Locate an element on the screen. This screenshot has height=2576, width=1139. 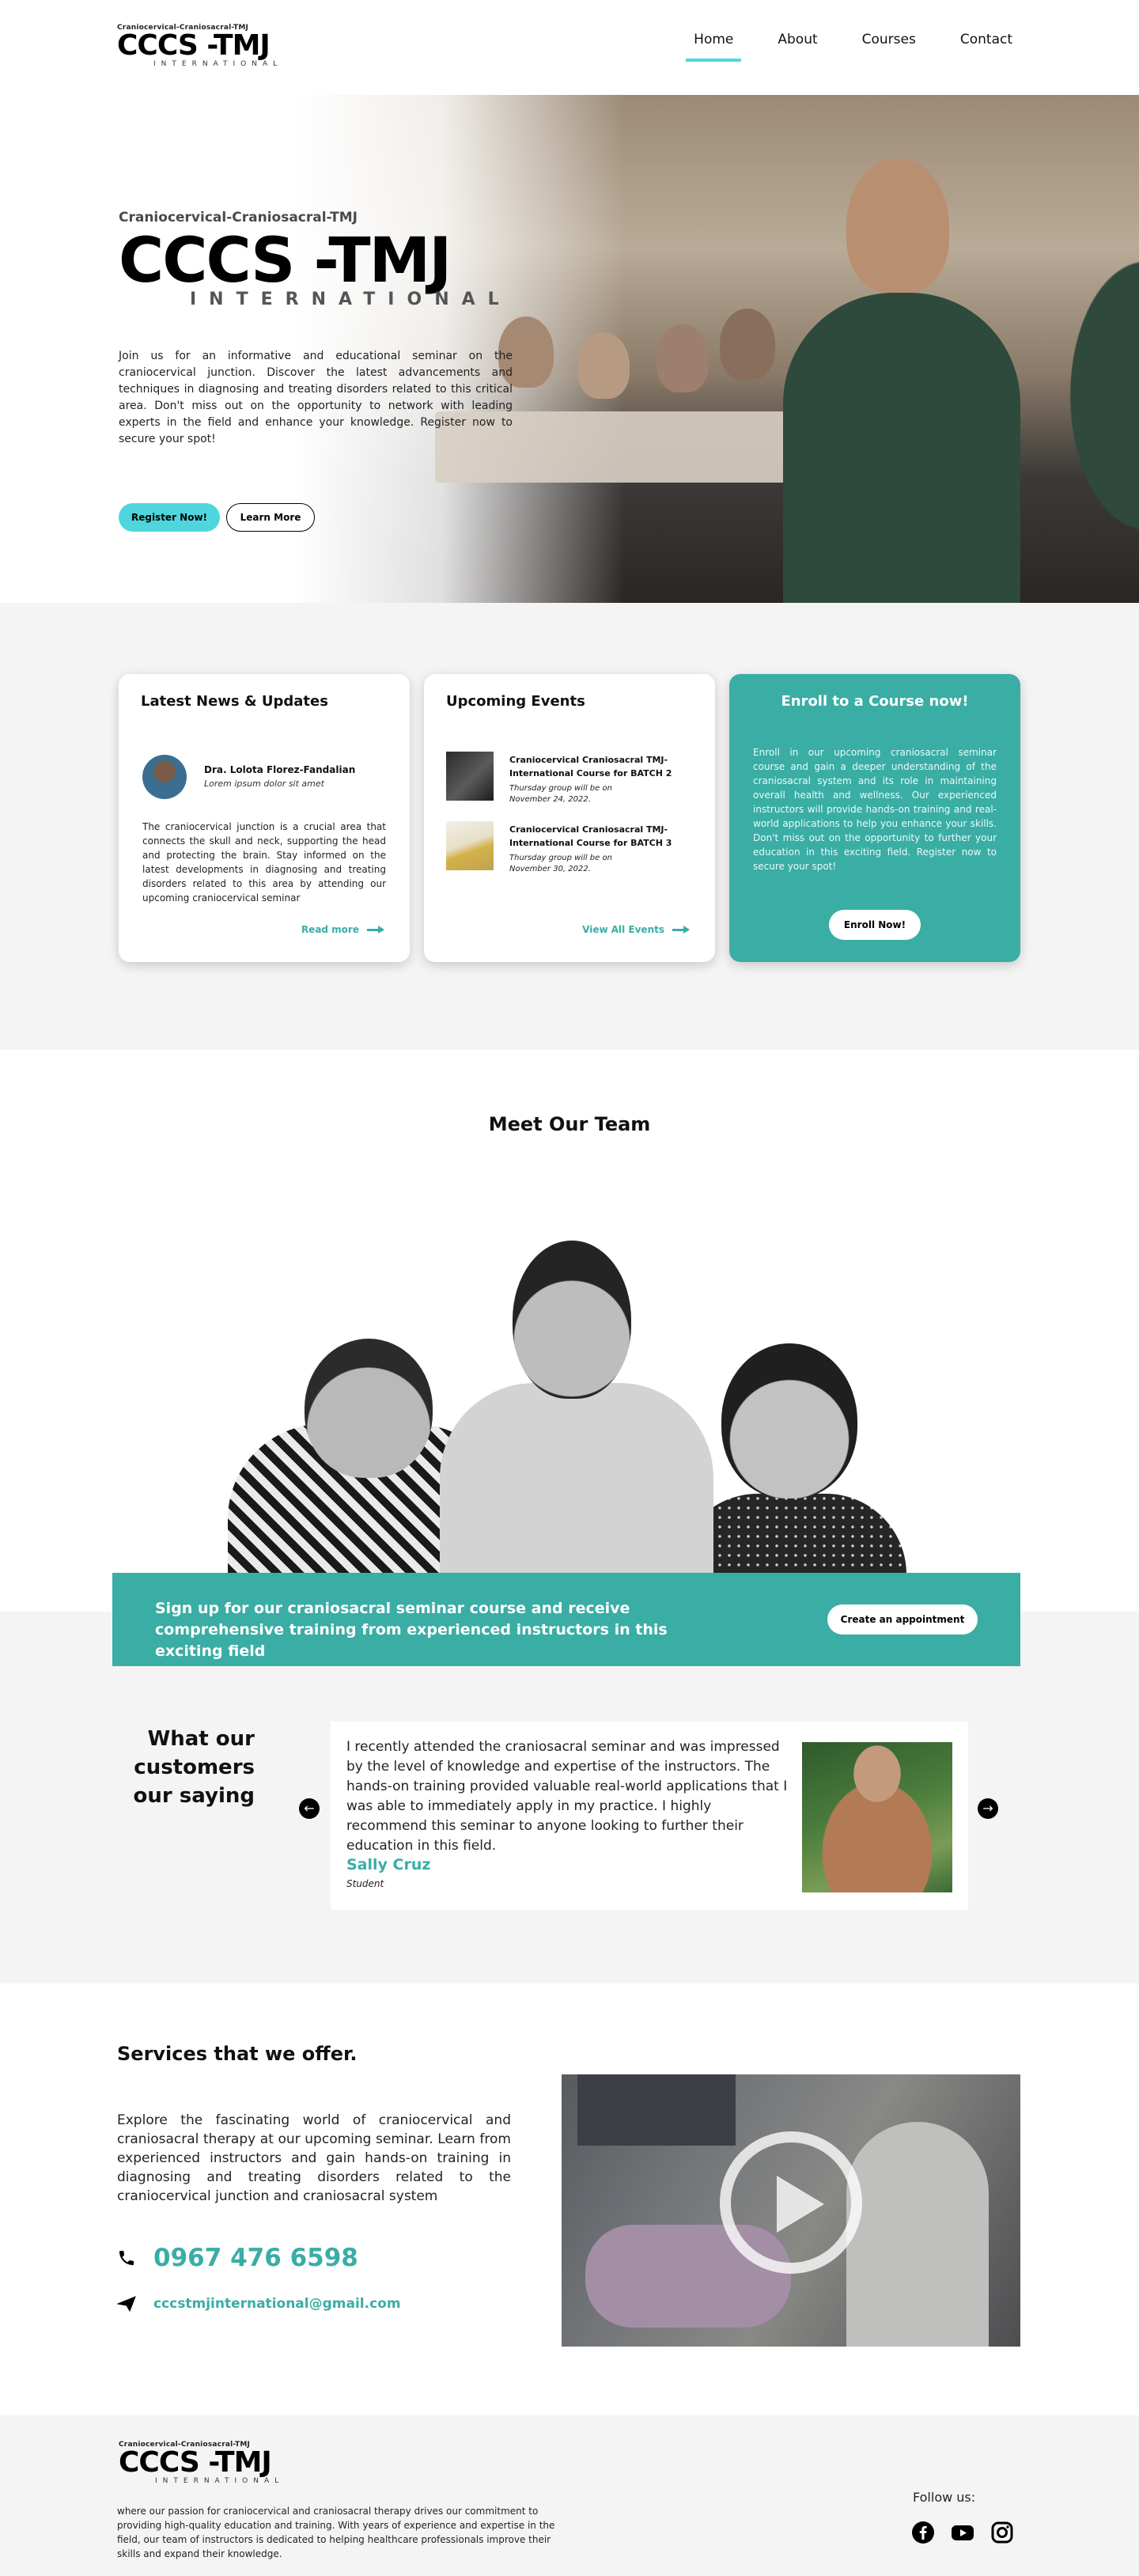
team-member-center-head is located at coordinates (572, 1320).